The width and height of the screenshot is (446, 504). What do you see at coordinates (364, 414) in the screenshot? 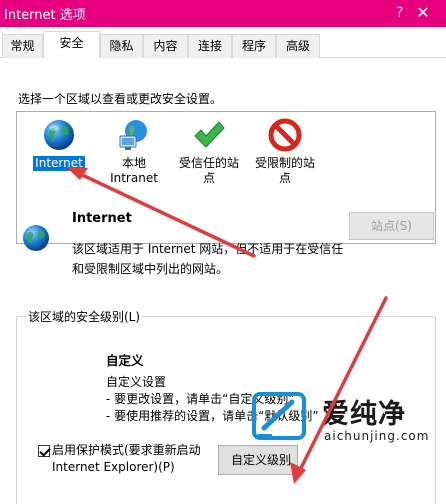
I see `watermark-name: 爱纯净` at bounding box center [364, 414].